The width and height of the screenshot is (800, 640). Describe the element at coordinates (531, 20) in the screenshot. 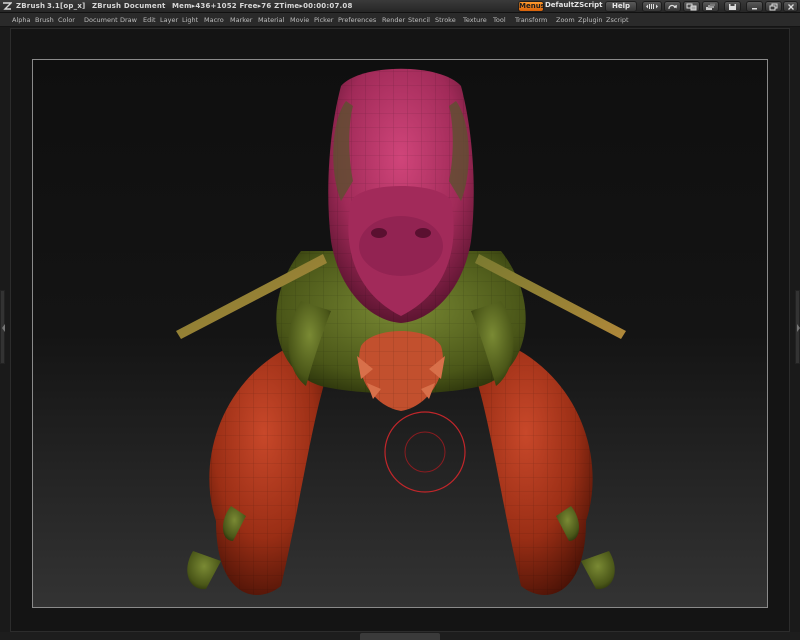

I see `menu-transform: Transform` at that location.